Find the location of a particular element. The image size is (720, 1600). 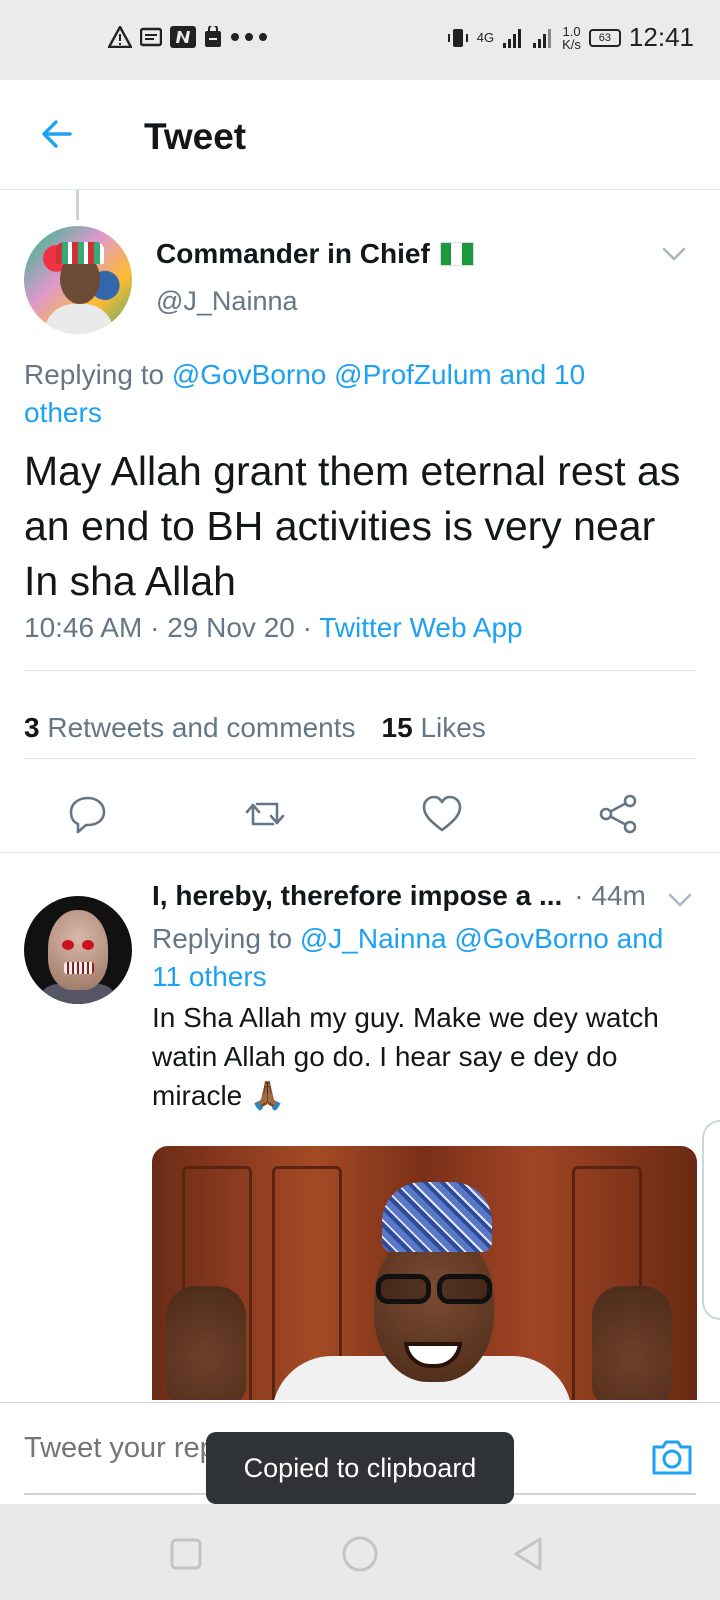

share-icon is located at coordinates (618, 814).